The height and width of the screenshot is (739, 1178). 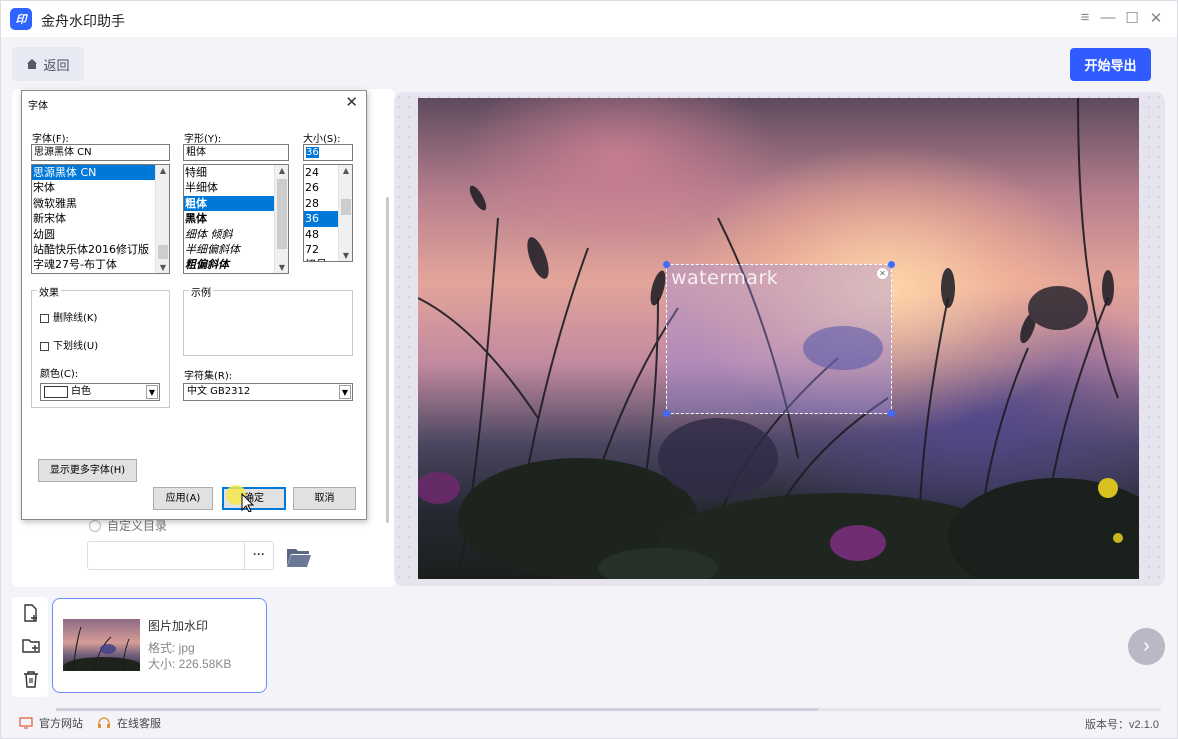 I want to click on settings-scrollbar, so click(x=387, y=360).